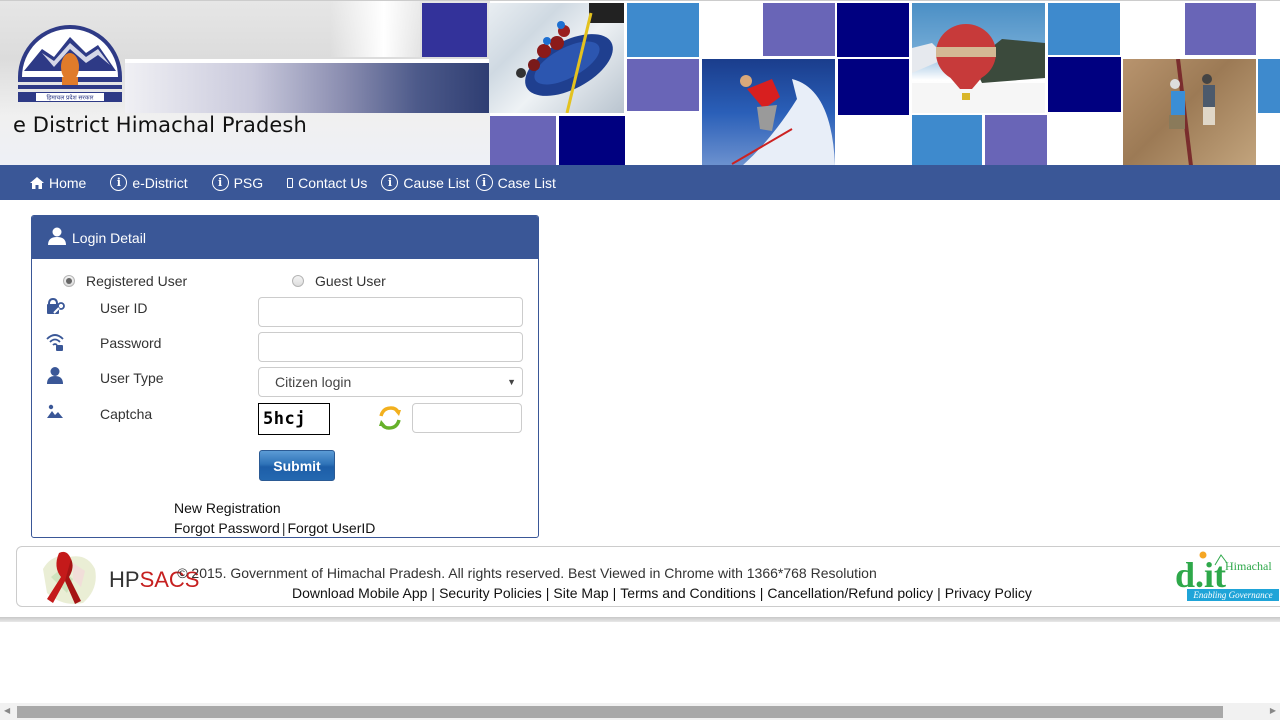 This screenshot has width=1280, height=720. What do you see at coordinates (556, 58) in the screenshot?
I see `rafting-photo` at bounding box center [556, 58].